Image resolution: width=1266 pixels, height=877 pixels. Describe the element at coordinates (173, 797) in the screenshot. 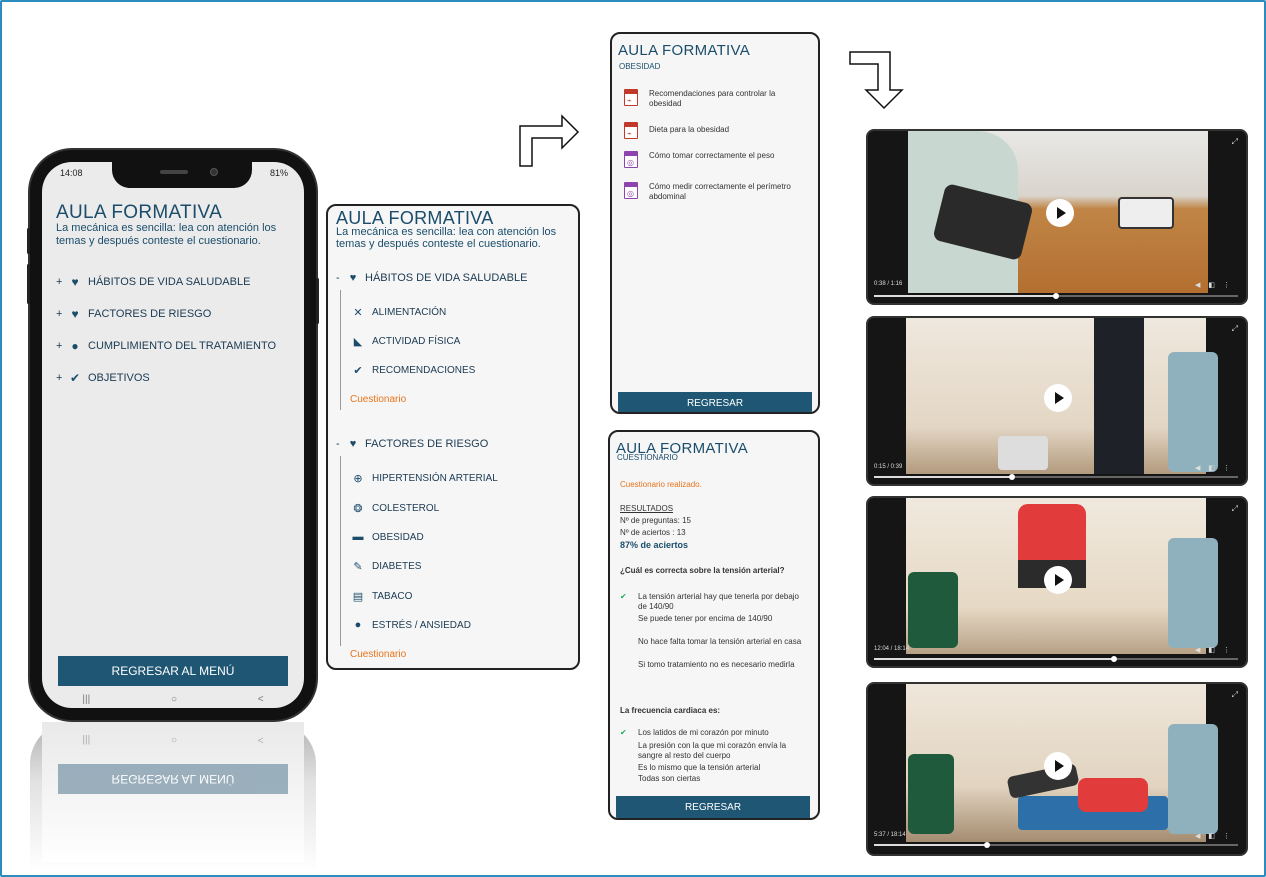

I see `phone-reflection: ||| ○ < REGRESAR AL MENÚ` at that location.